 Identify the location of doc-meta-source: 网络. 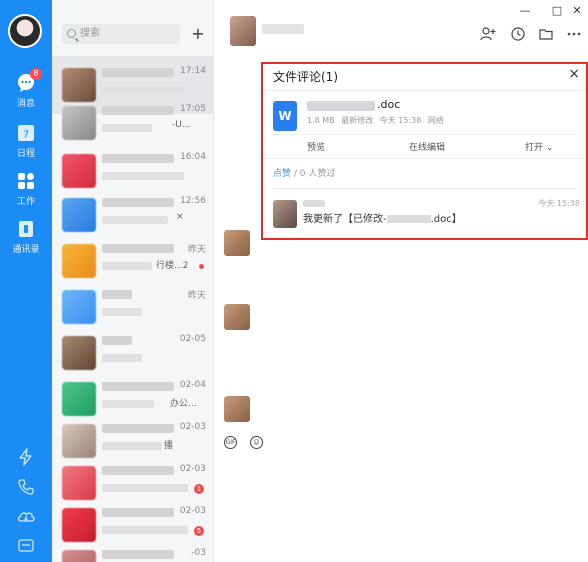
(435, 120).